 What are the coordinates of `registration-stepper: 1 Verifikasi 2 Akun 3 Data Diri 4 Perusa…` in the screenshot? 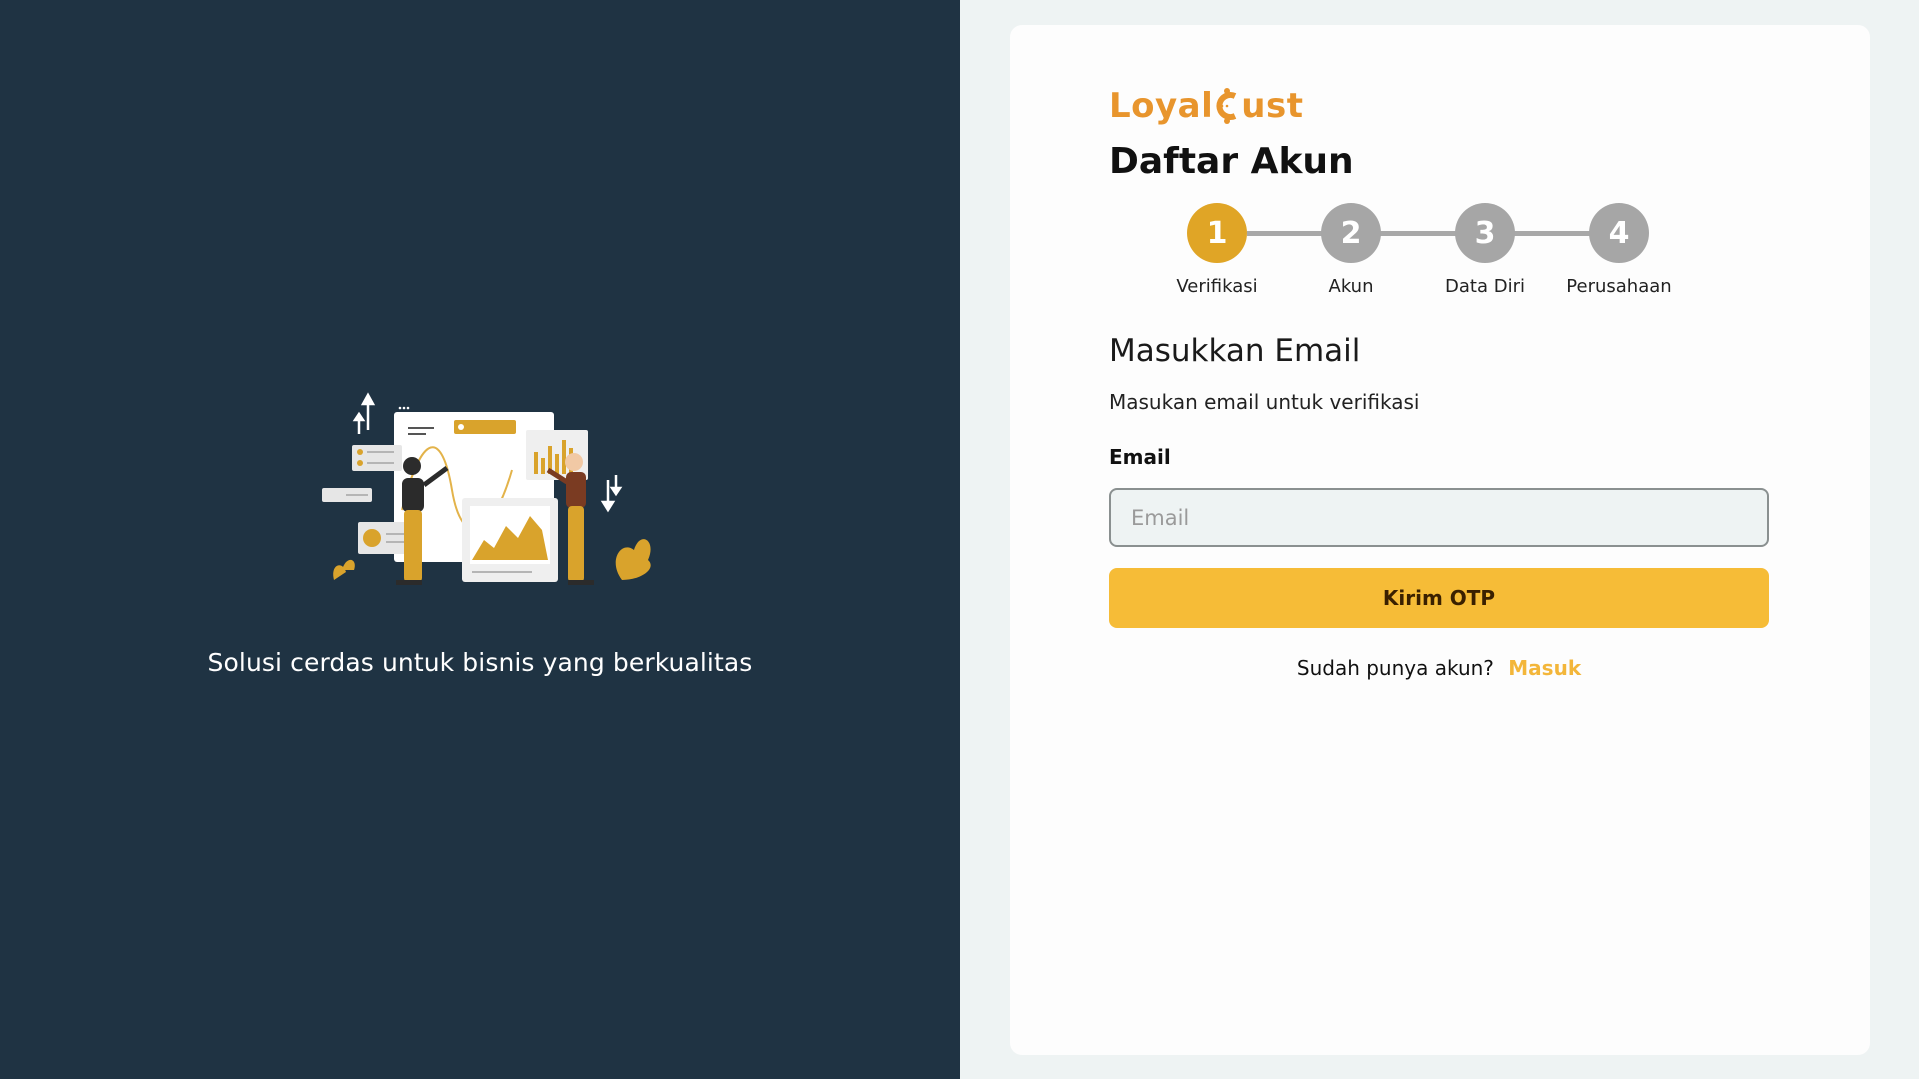 It's located at (1440, 253).